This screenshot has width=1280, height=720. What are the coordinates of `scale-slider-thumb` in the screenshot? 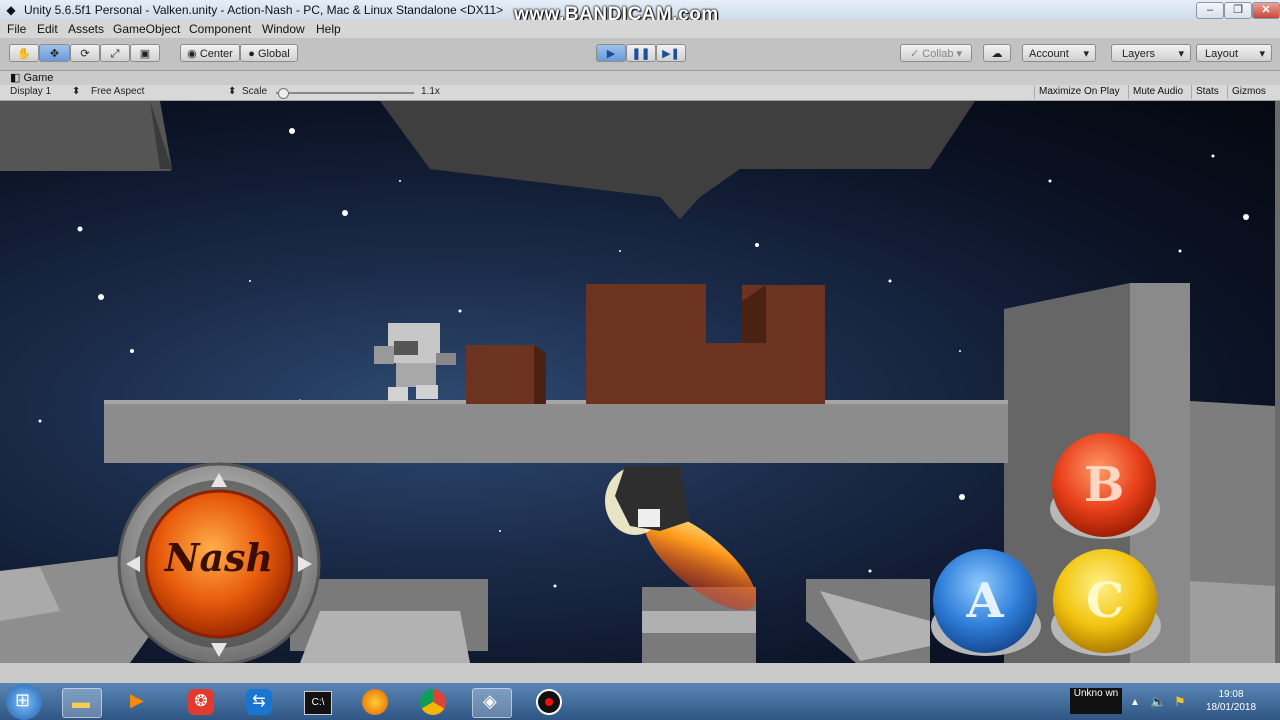 It's located at (283, 93).